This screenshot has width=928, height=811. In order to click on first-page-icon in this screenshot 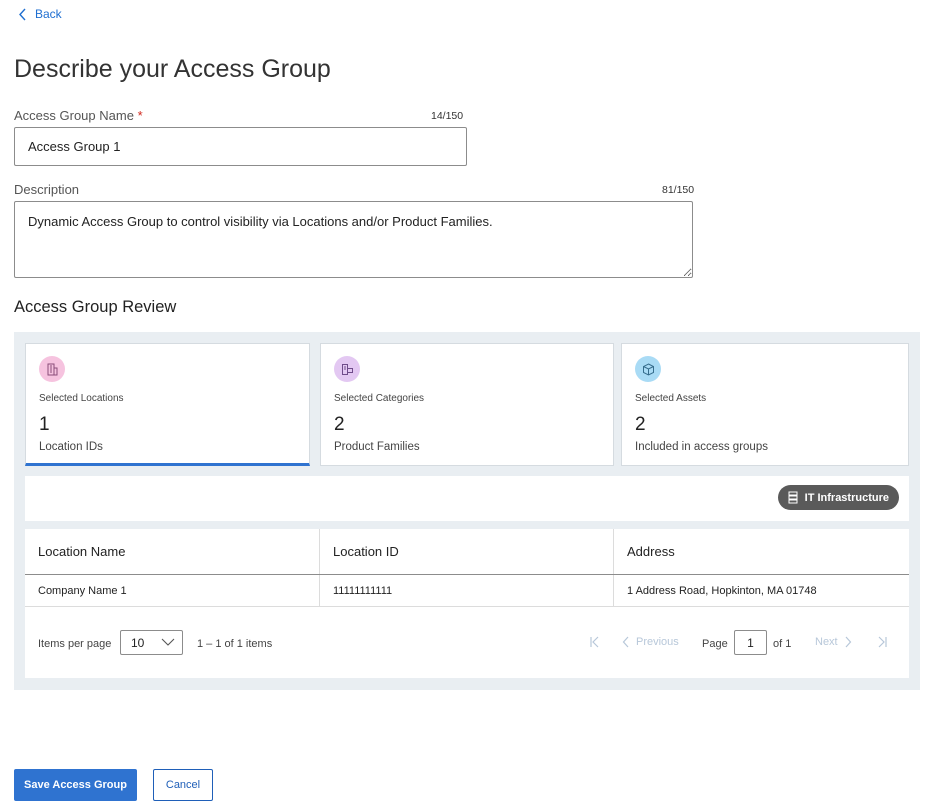, I will do `click(594, 642)`.